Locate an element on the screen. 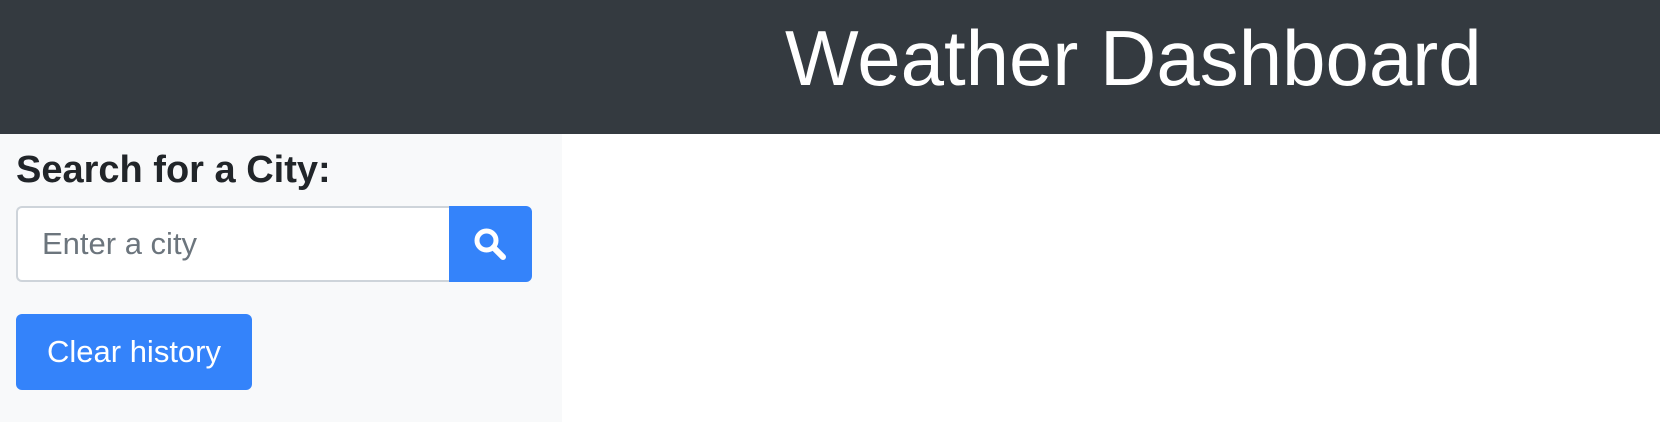  search-button is located at coordinates (490, 244).